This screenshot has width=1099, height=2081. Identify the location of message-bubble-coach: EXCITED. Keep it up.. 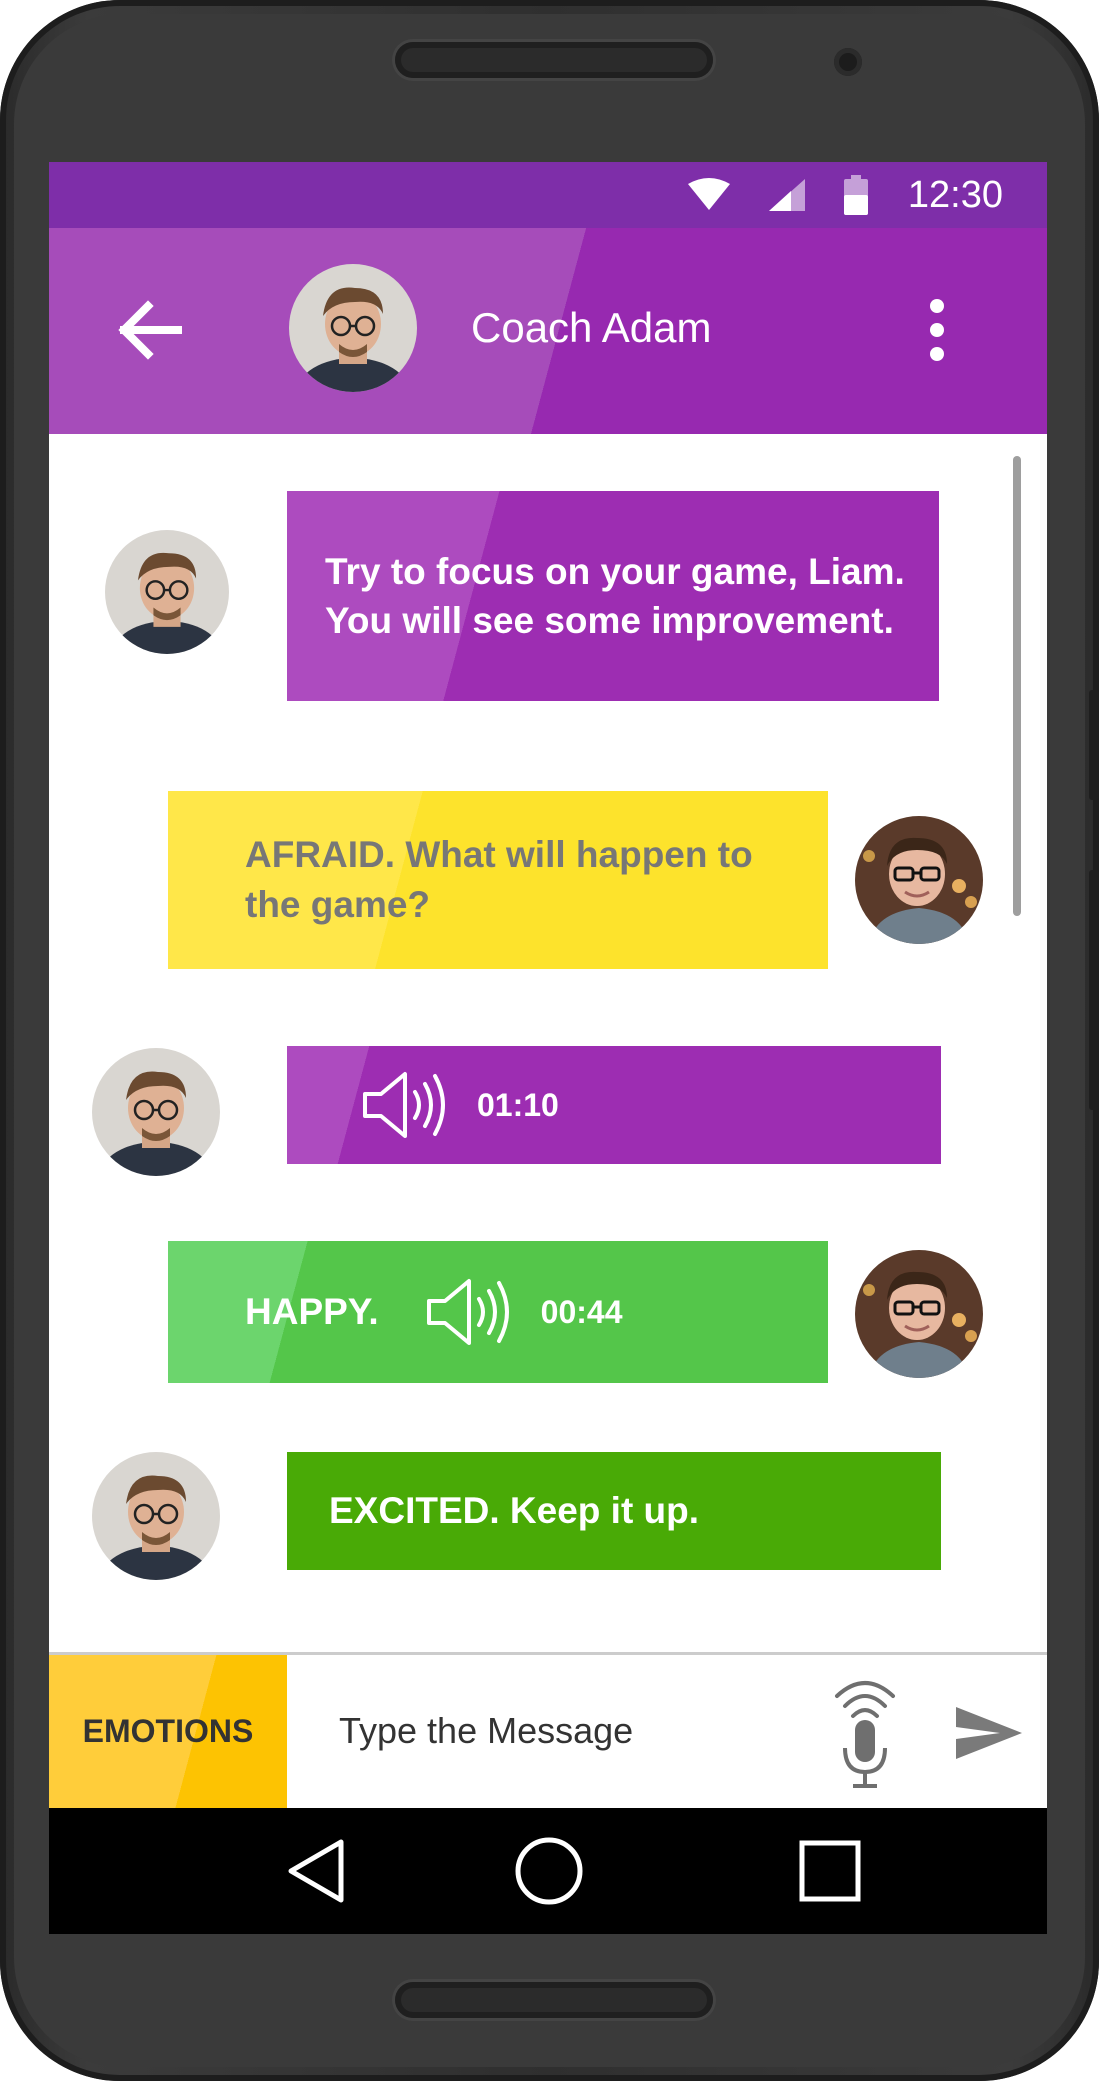
(614, 1511).